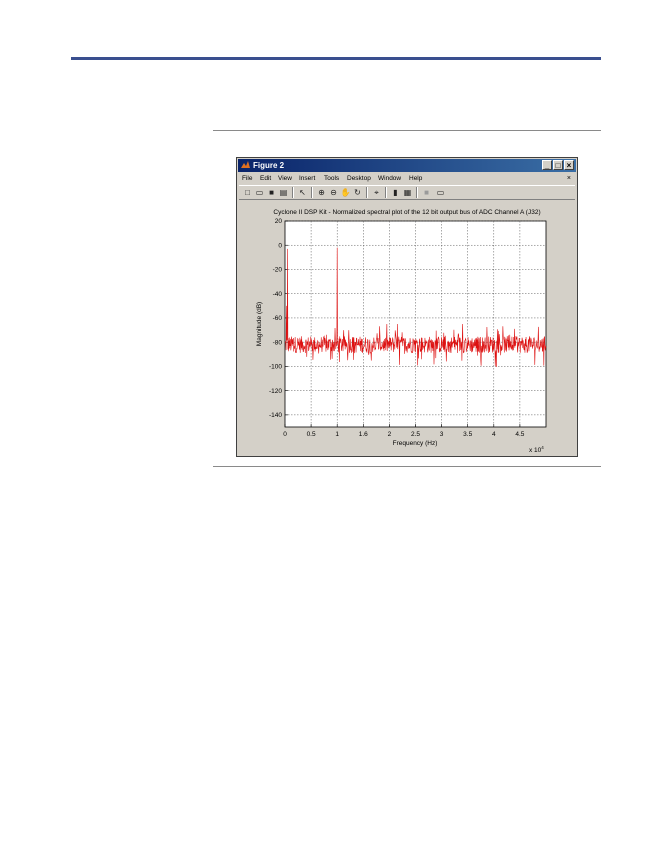  I want to click on x-multiplier-exponent: 4, so click(542, 447).